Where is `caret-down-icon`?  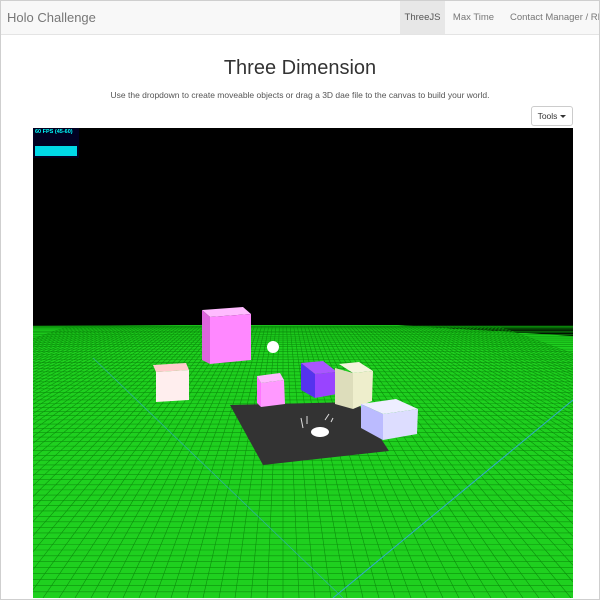 caret-down-icon is located at coordinates (563, 116).